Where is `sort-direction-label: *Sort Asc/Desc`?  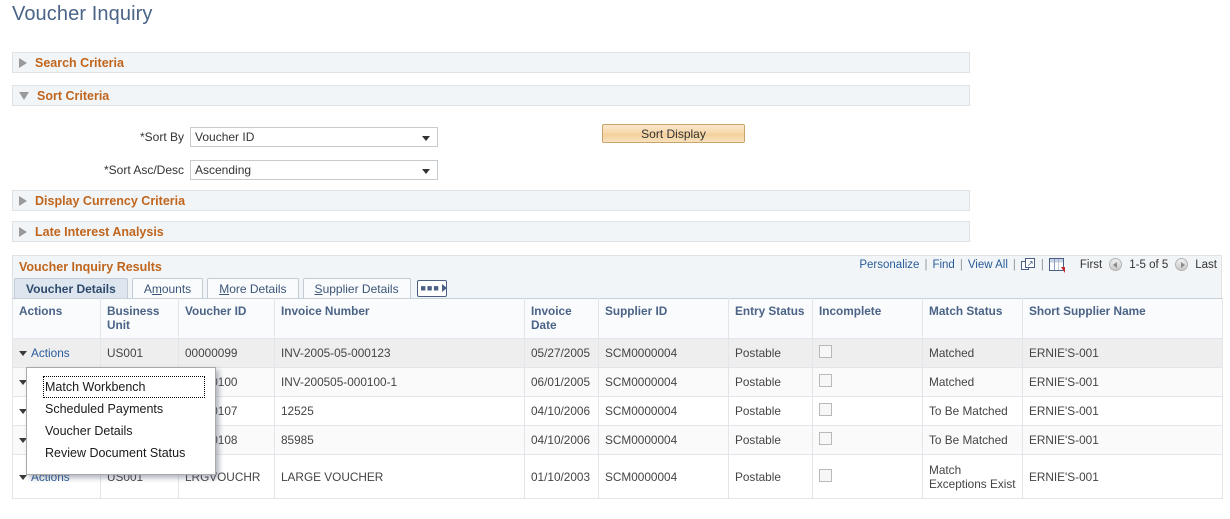
sort-direction-label: *Sort Asc/Desc is located at coordinates (143, 170).